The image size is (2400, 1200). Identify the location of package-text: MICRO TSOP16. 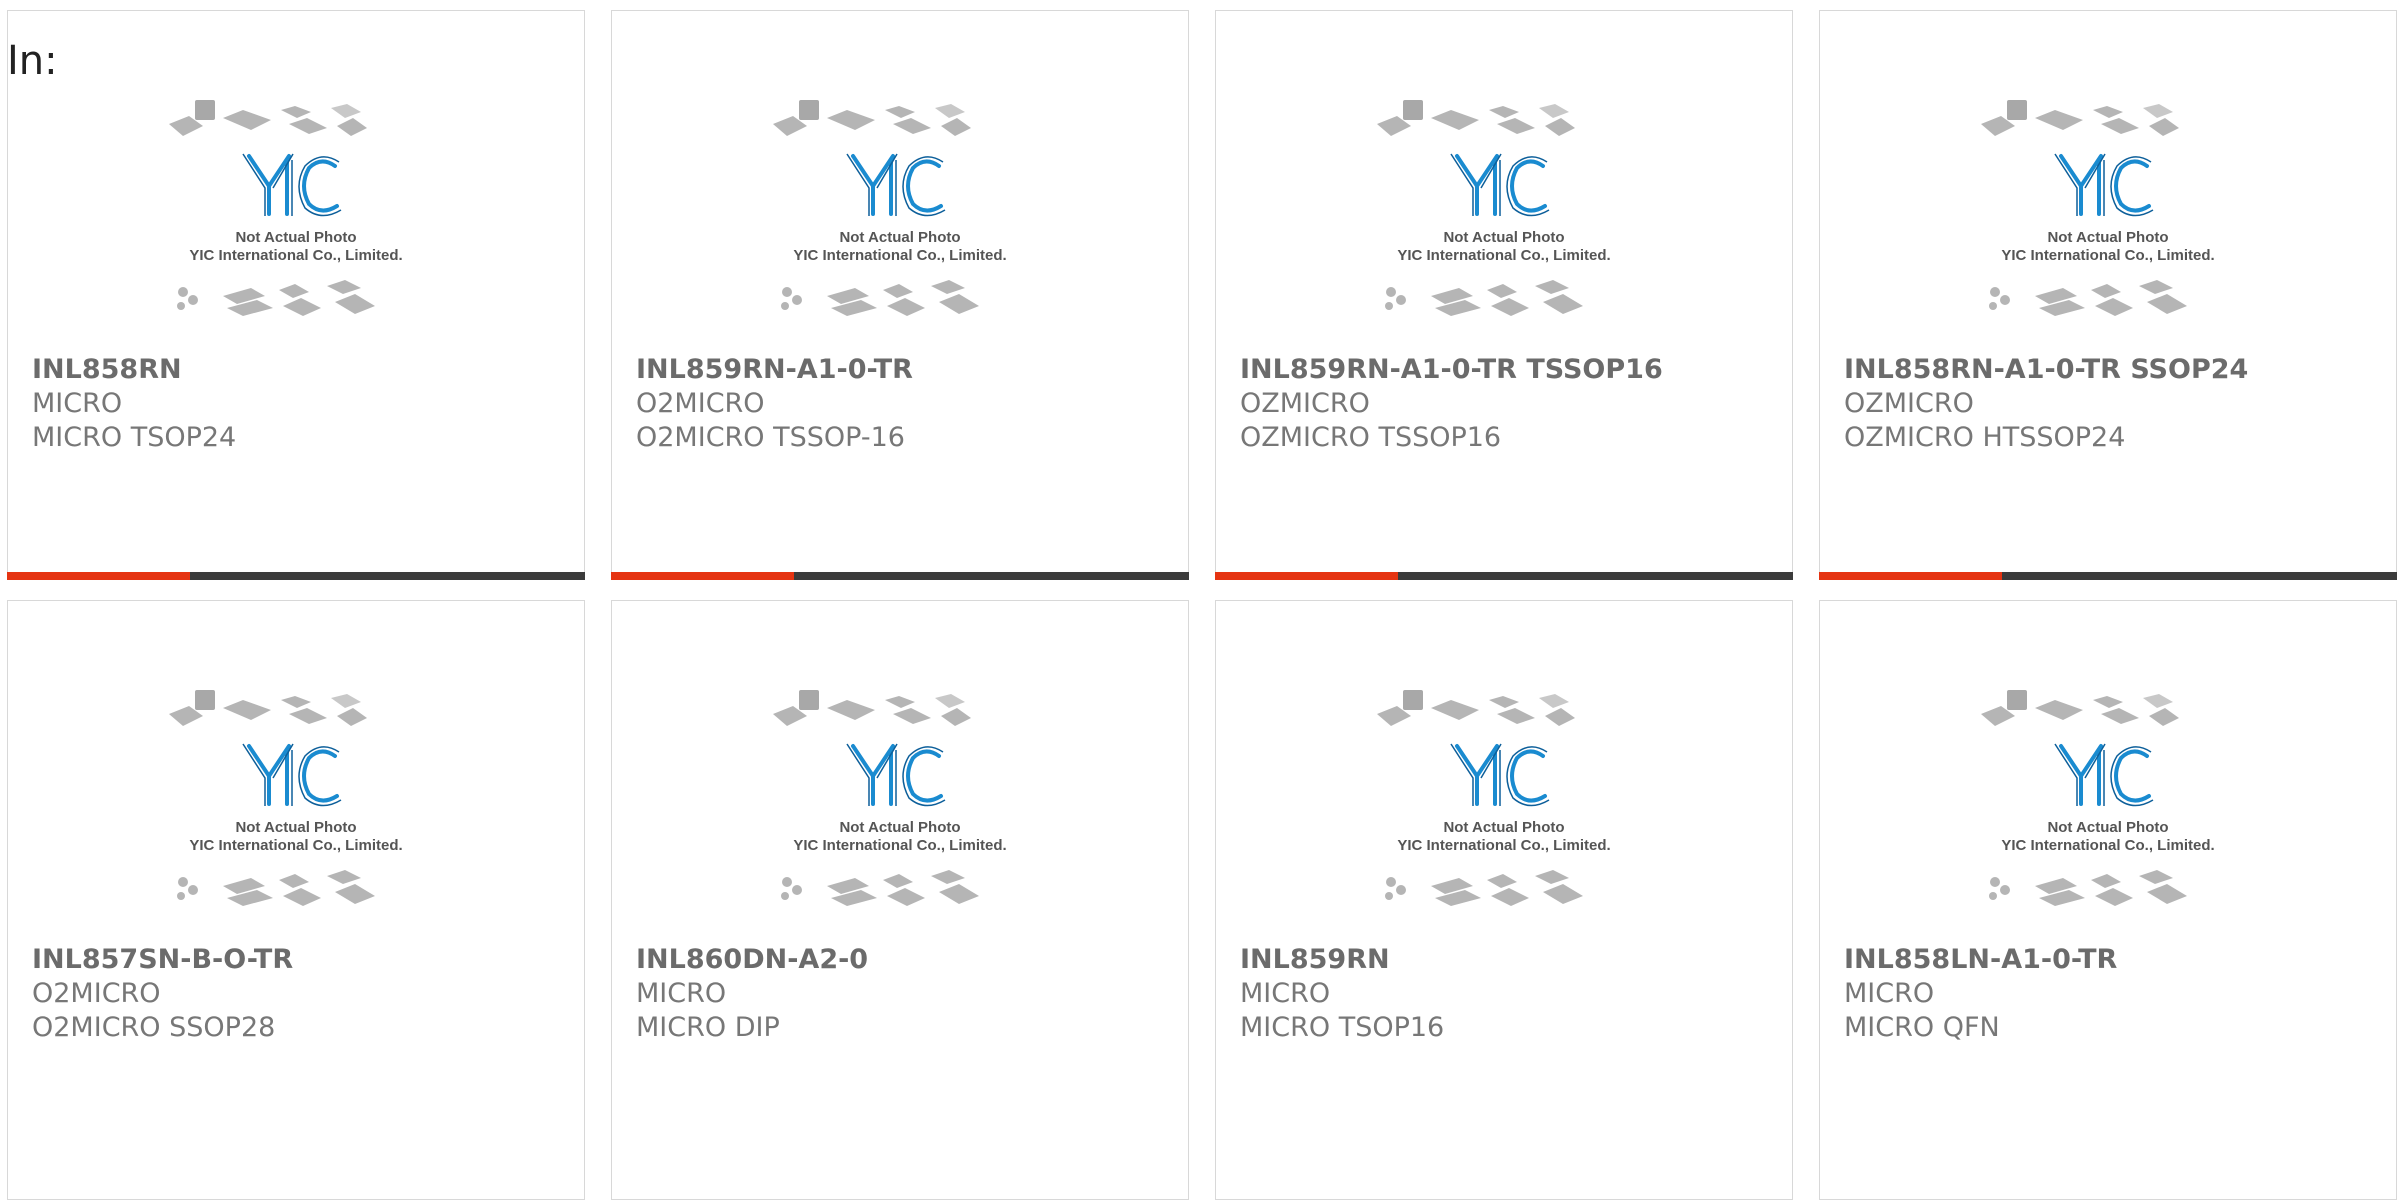
(1342, 1027).